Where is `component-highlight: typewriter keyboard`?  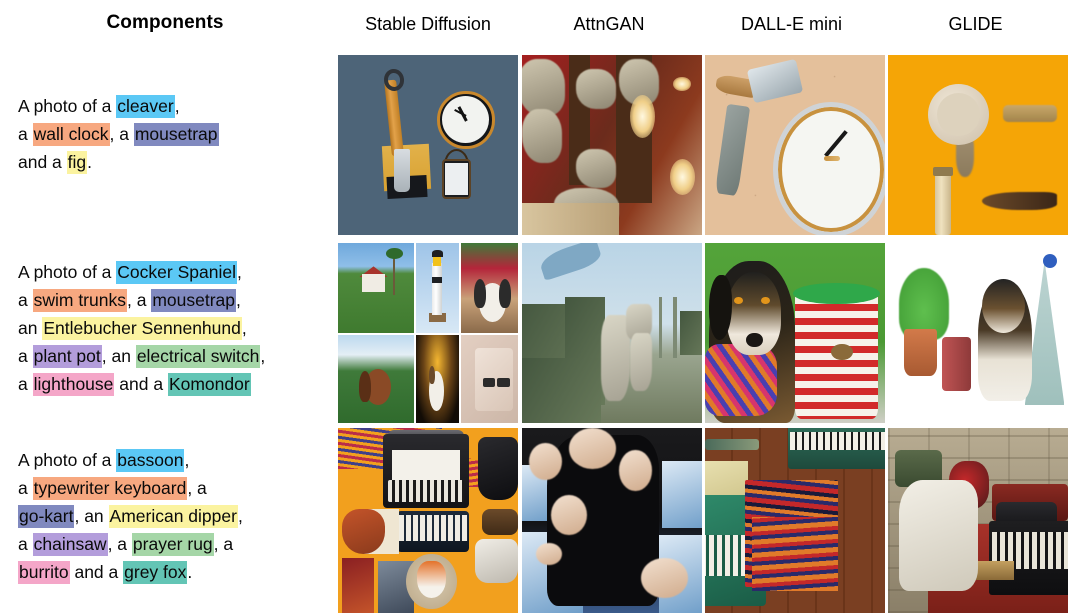 component-highlight: typewriter keyboard is located at coordinates (110, 488).